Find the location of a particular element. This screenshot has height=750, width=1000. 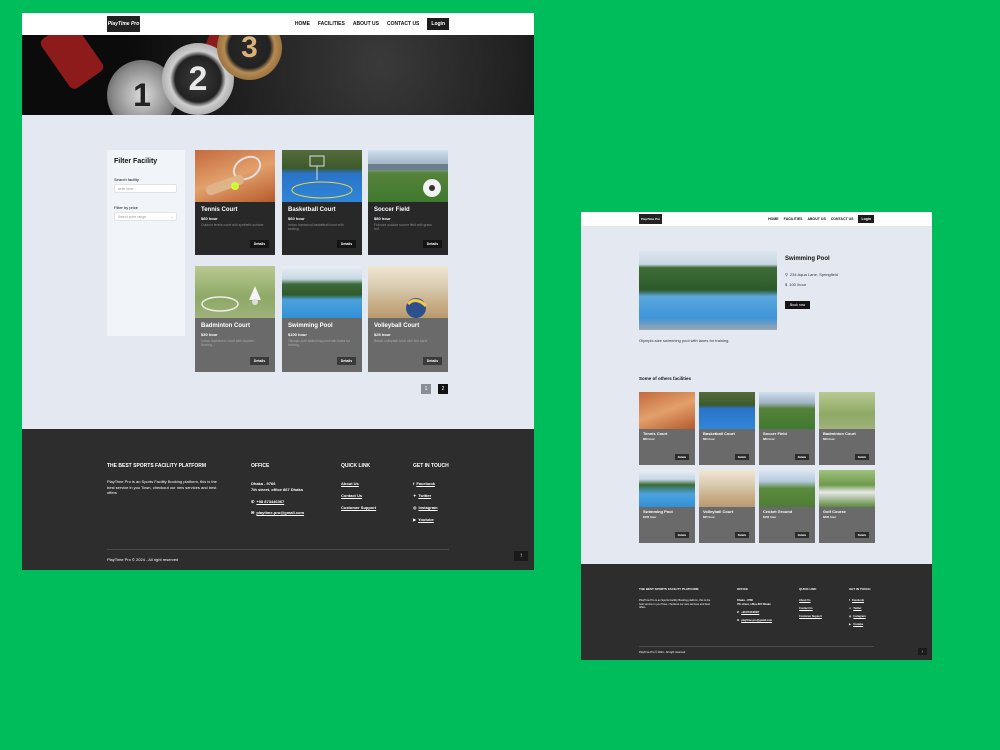

hero-banner-medals: 1 2 3 is located at coordinates (278, 75).